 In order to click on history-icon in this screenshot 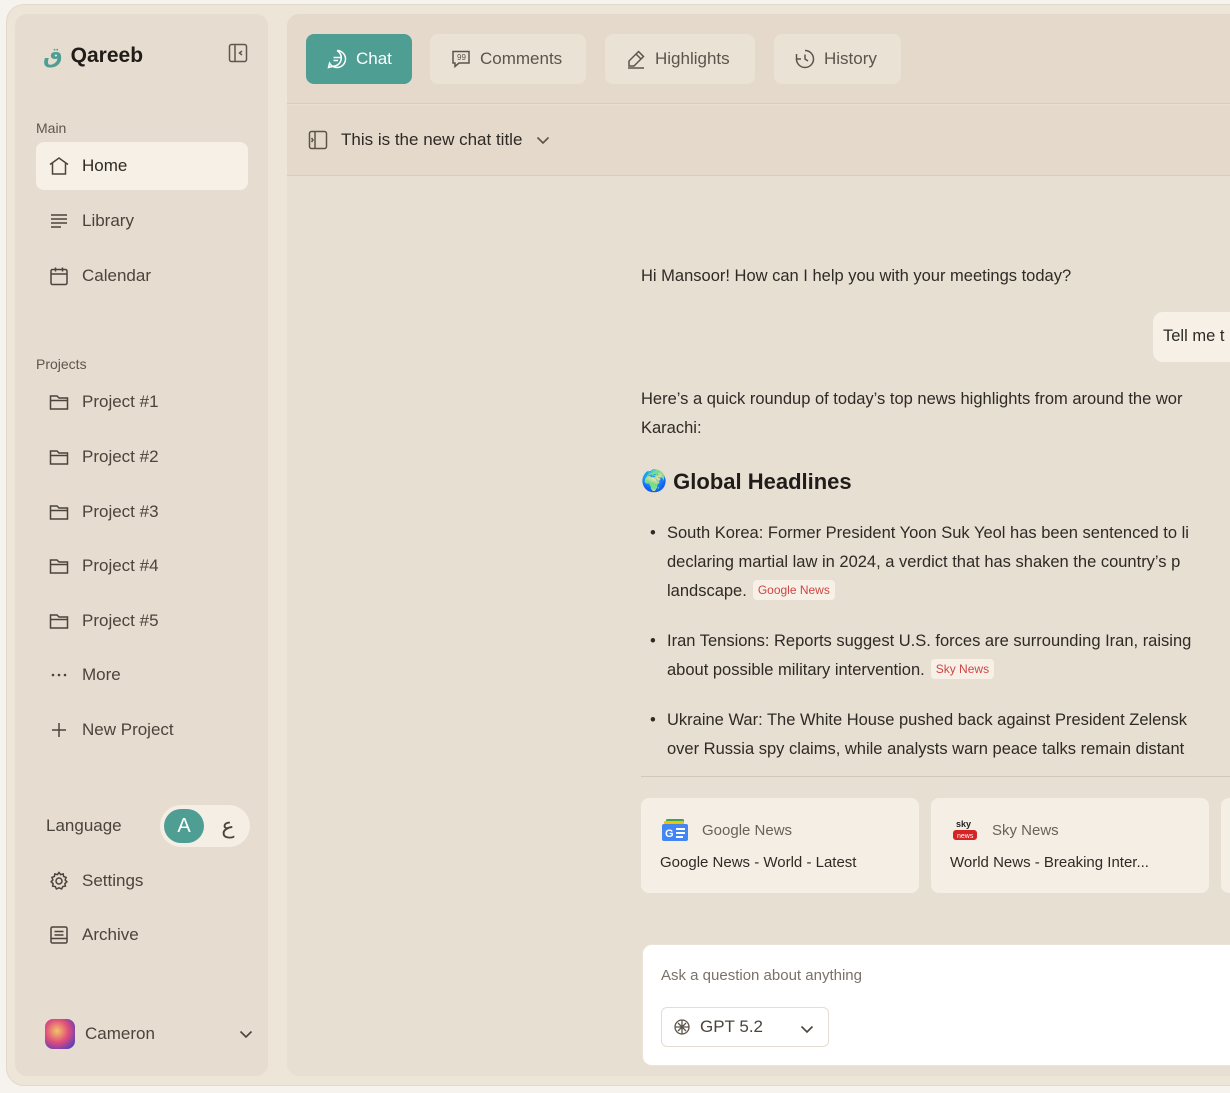, I will do `click(805, 59)`.